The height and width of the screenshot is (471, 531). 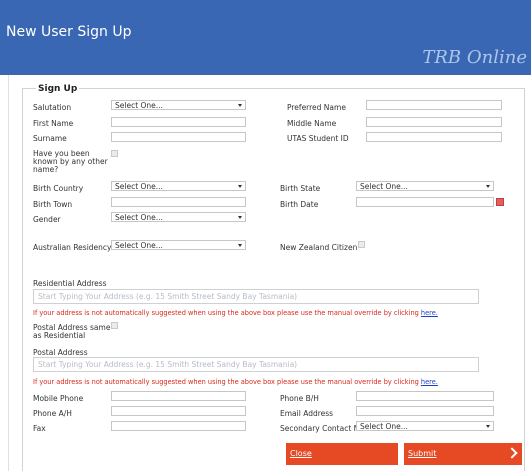 I want to click on postal-same-checkbox, so click(x=114, y=325).